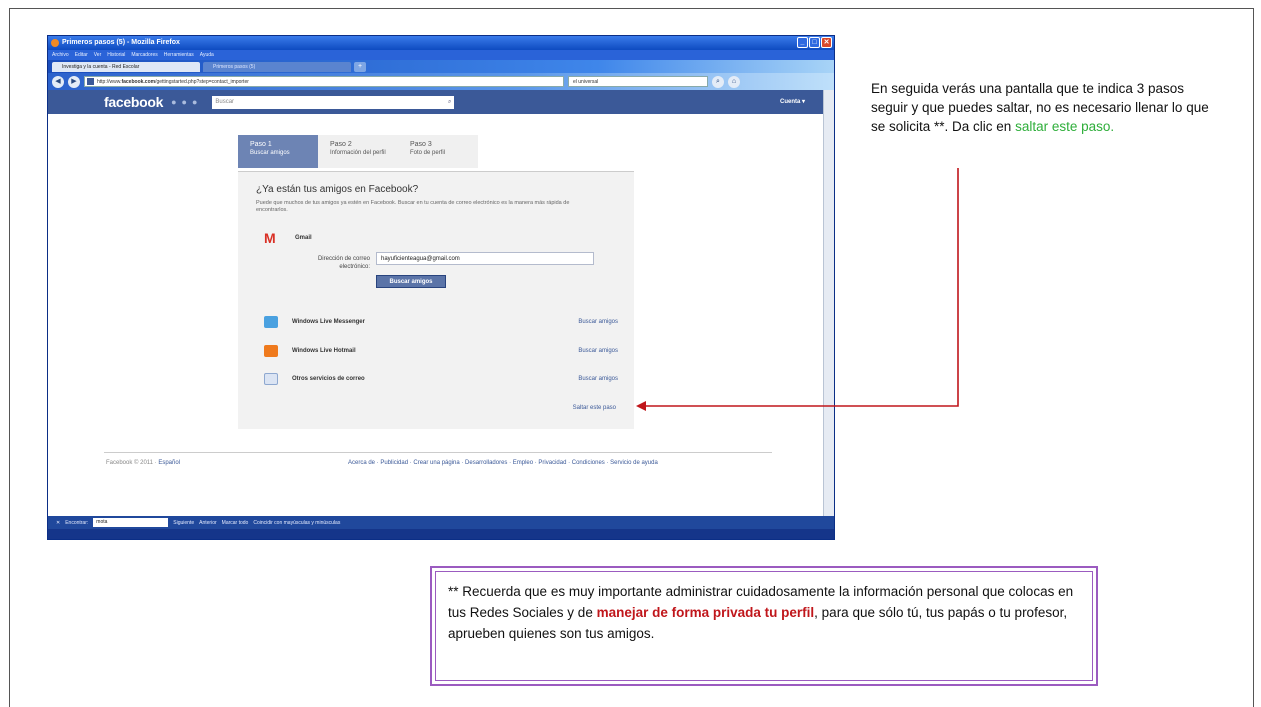 This screenshot has width=1261, height=707. I want to click on warning-highlight: manejar de forma privada tu perfil, so click(705, 612).